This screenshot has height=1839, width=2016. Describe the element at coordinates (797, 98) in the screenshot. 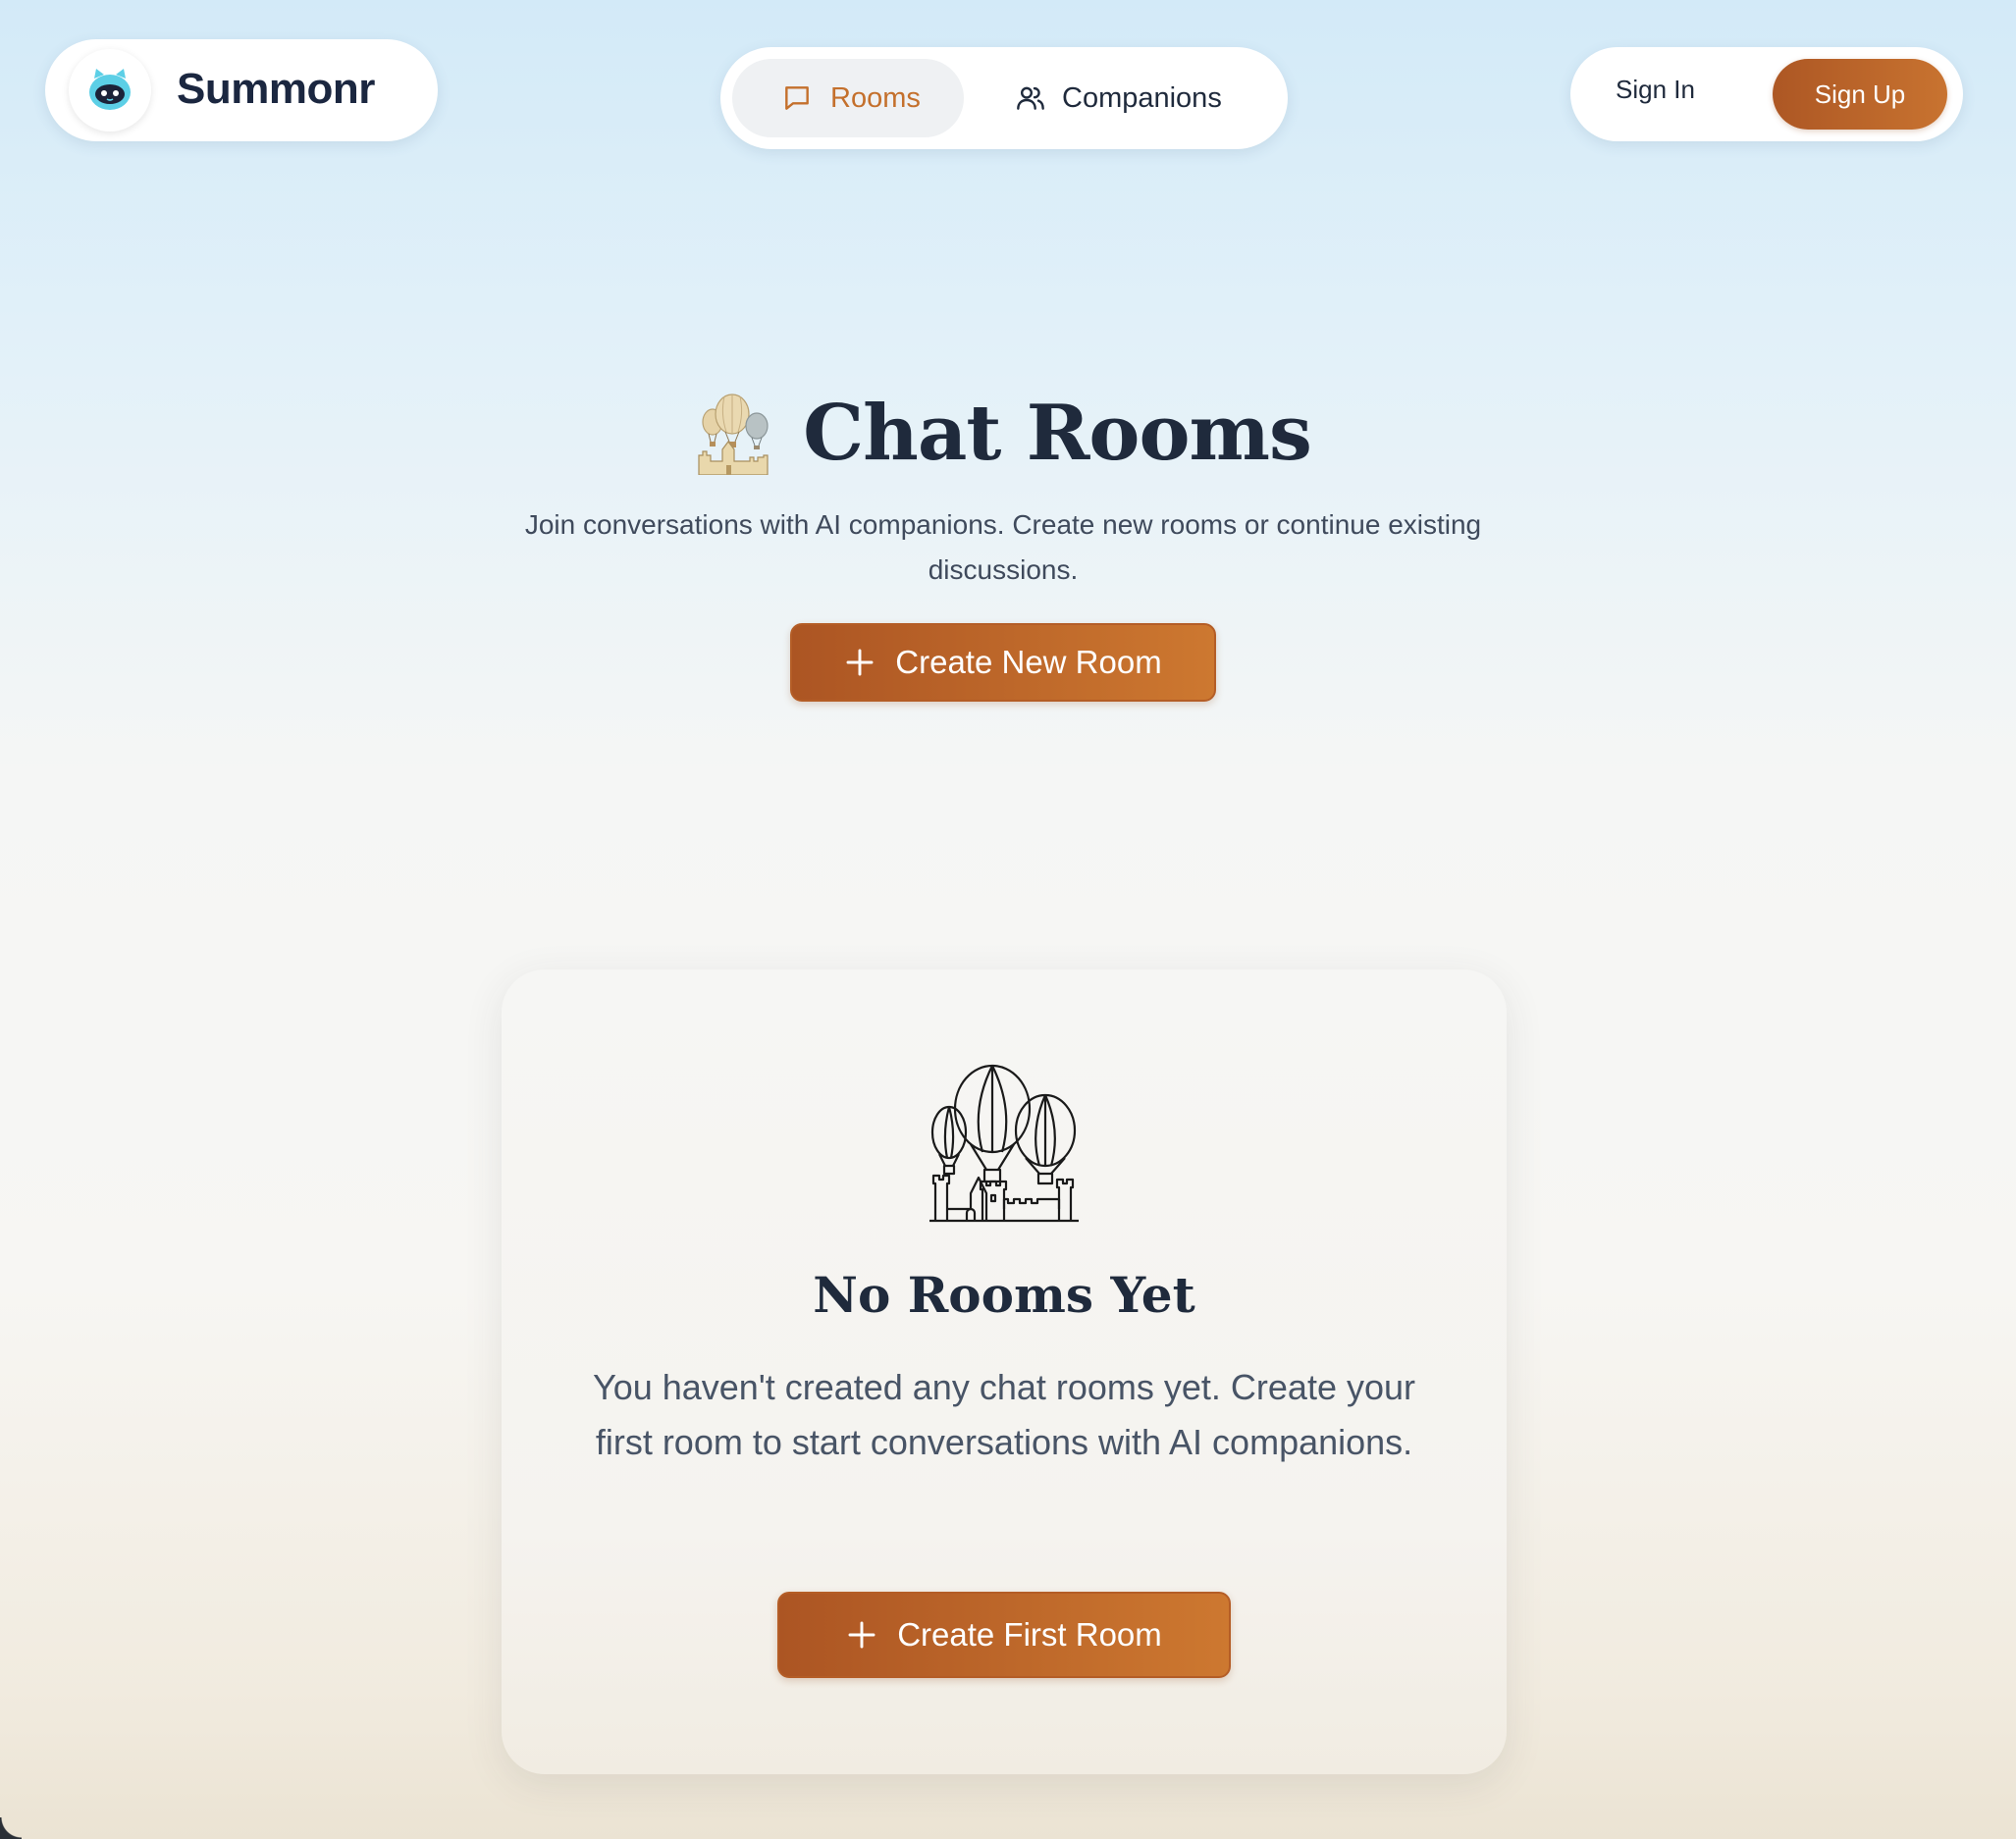

I see `chat-bubble-icon` at that location.